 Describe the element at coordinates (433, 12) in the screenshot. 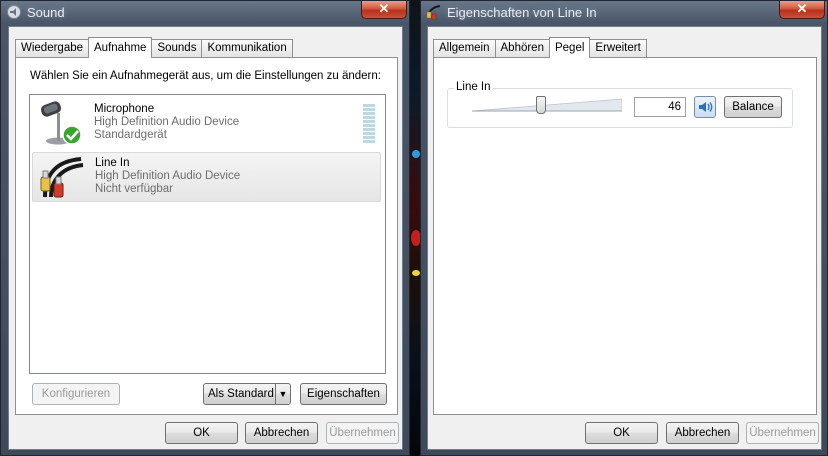

I see `line-in-cable-small-icon` at that location.